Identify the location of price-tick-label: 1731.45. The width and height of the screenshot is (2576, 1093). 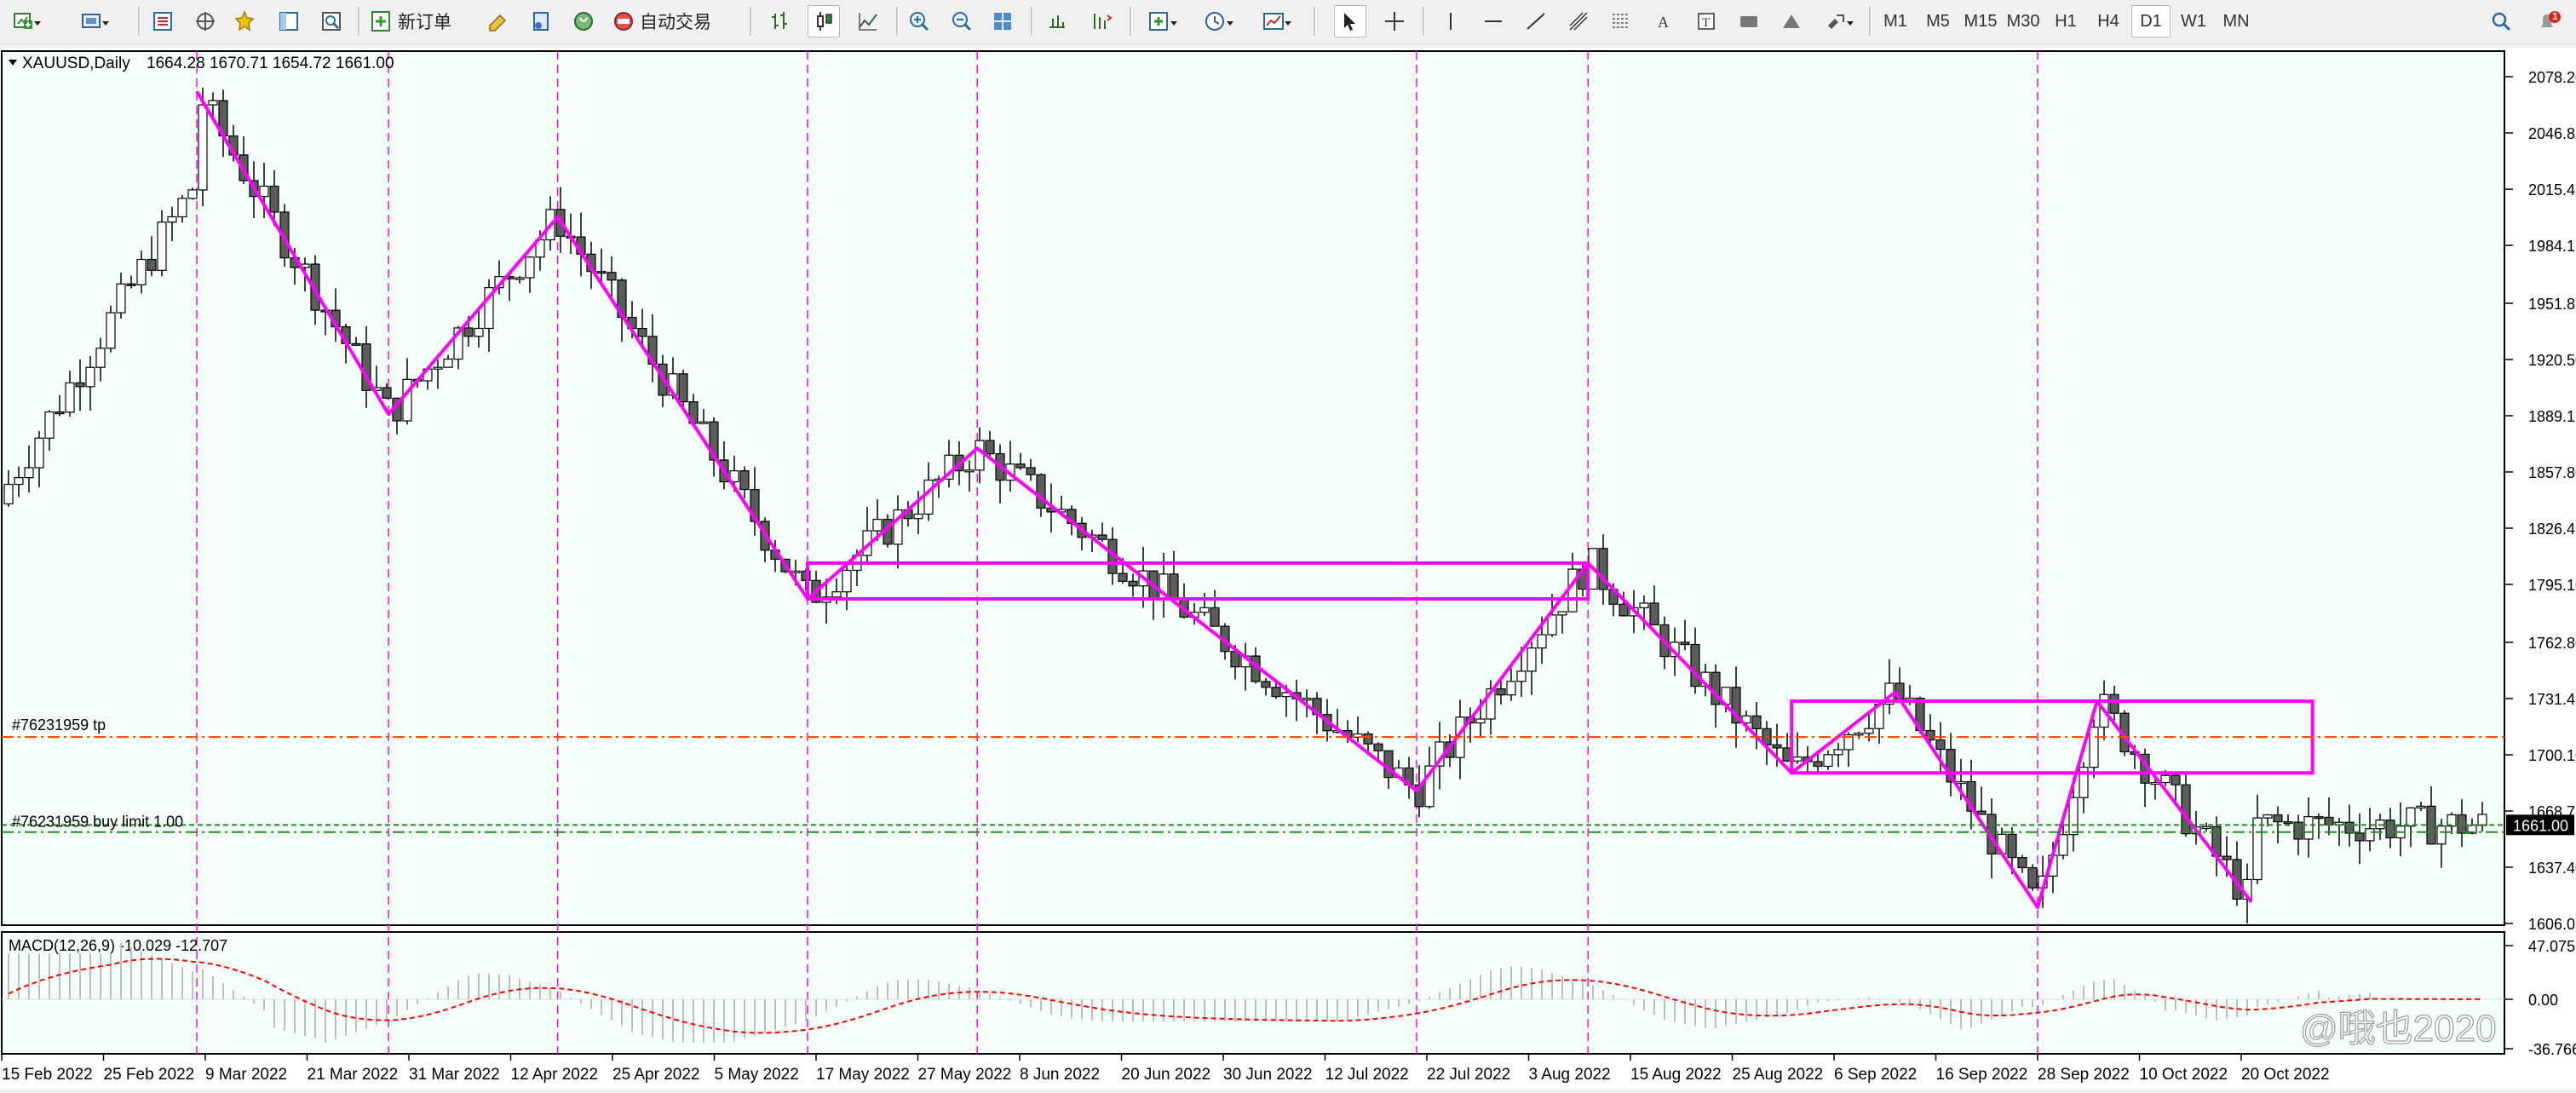
(2552, 699).